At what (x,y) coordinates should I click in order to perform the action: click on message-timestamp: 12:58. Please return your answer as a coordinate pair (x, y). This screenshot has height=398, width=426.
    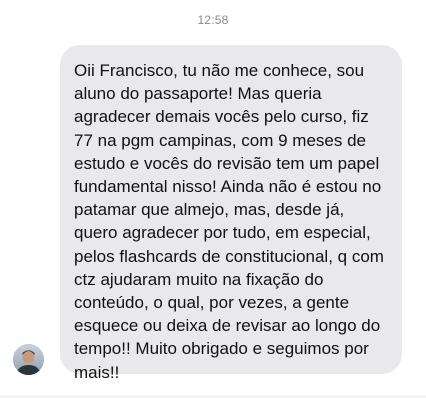
    Looking at the image, I should click on (213, 20).